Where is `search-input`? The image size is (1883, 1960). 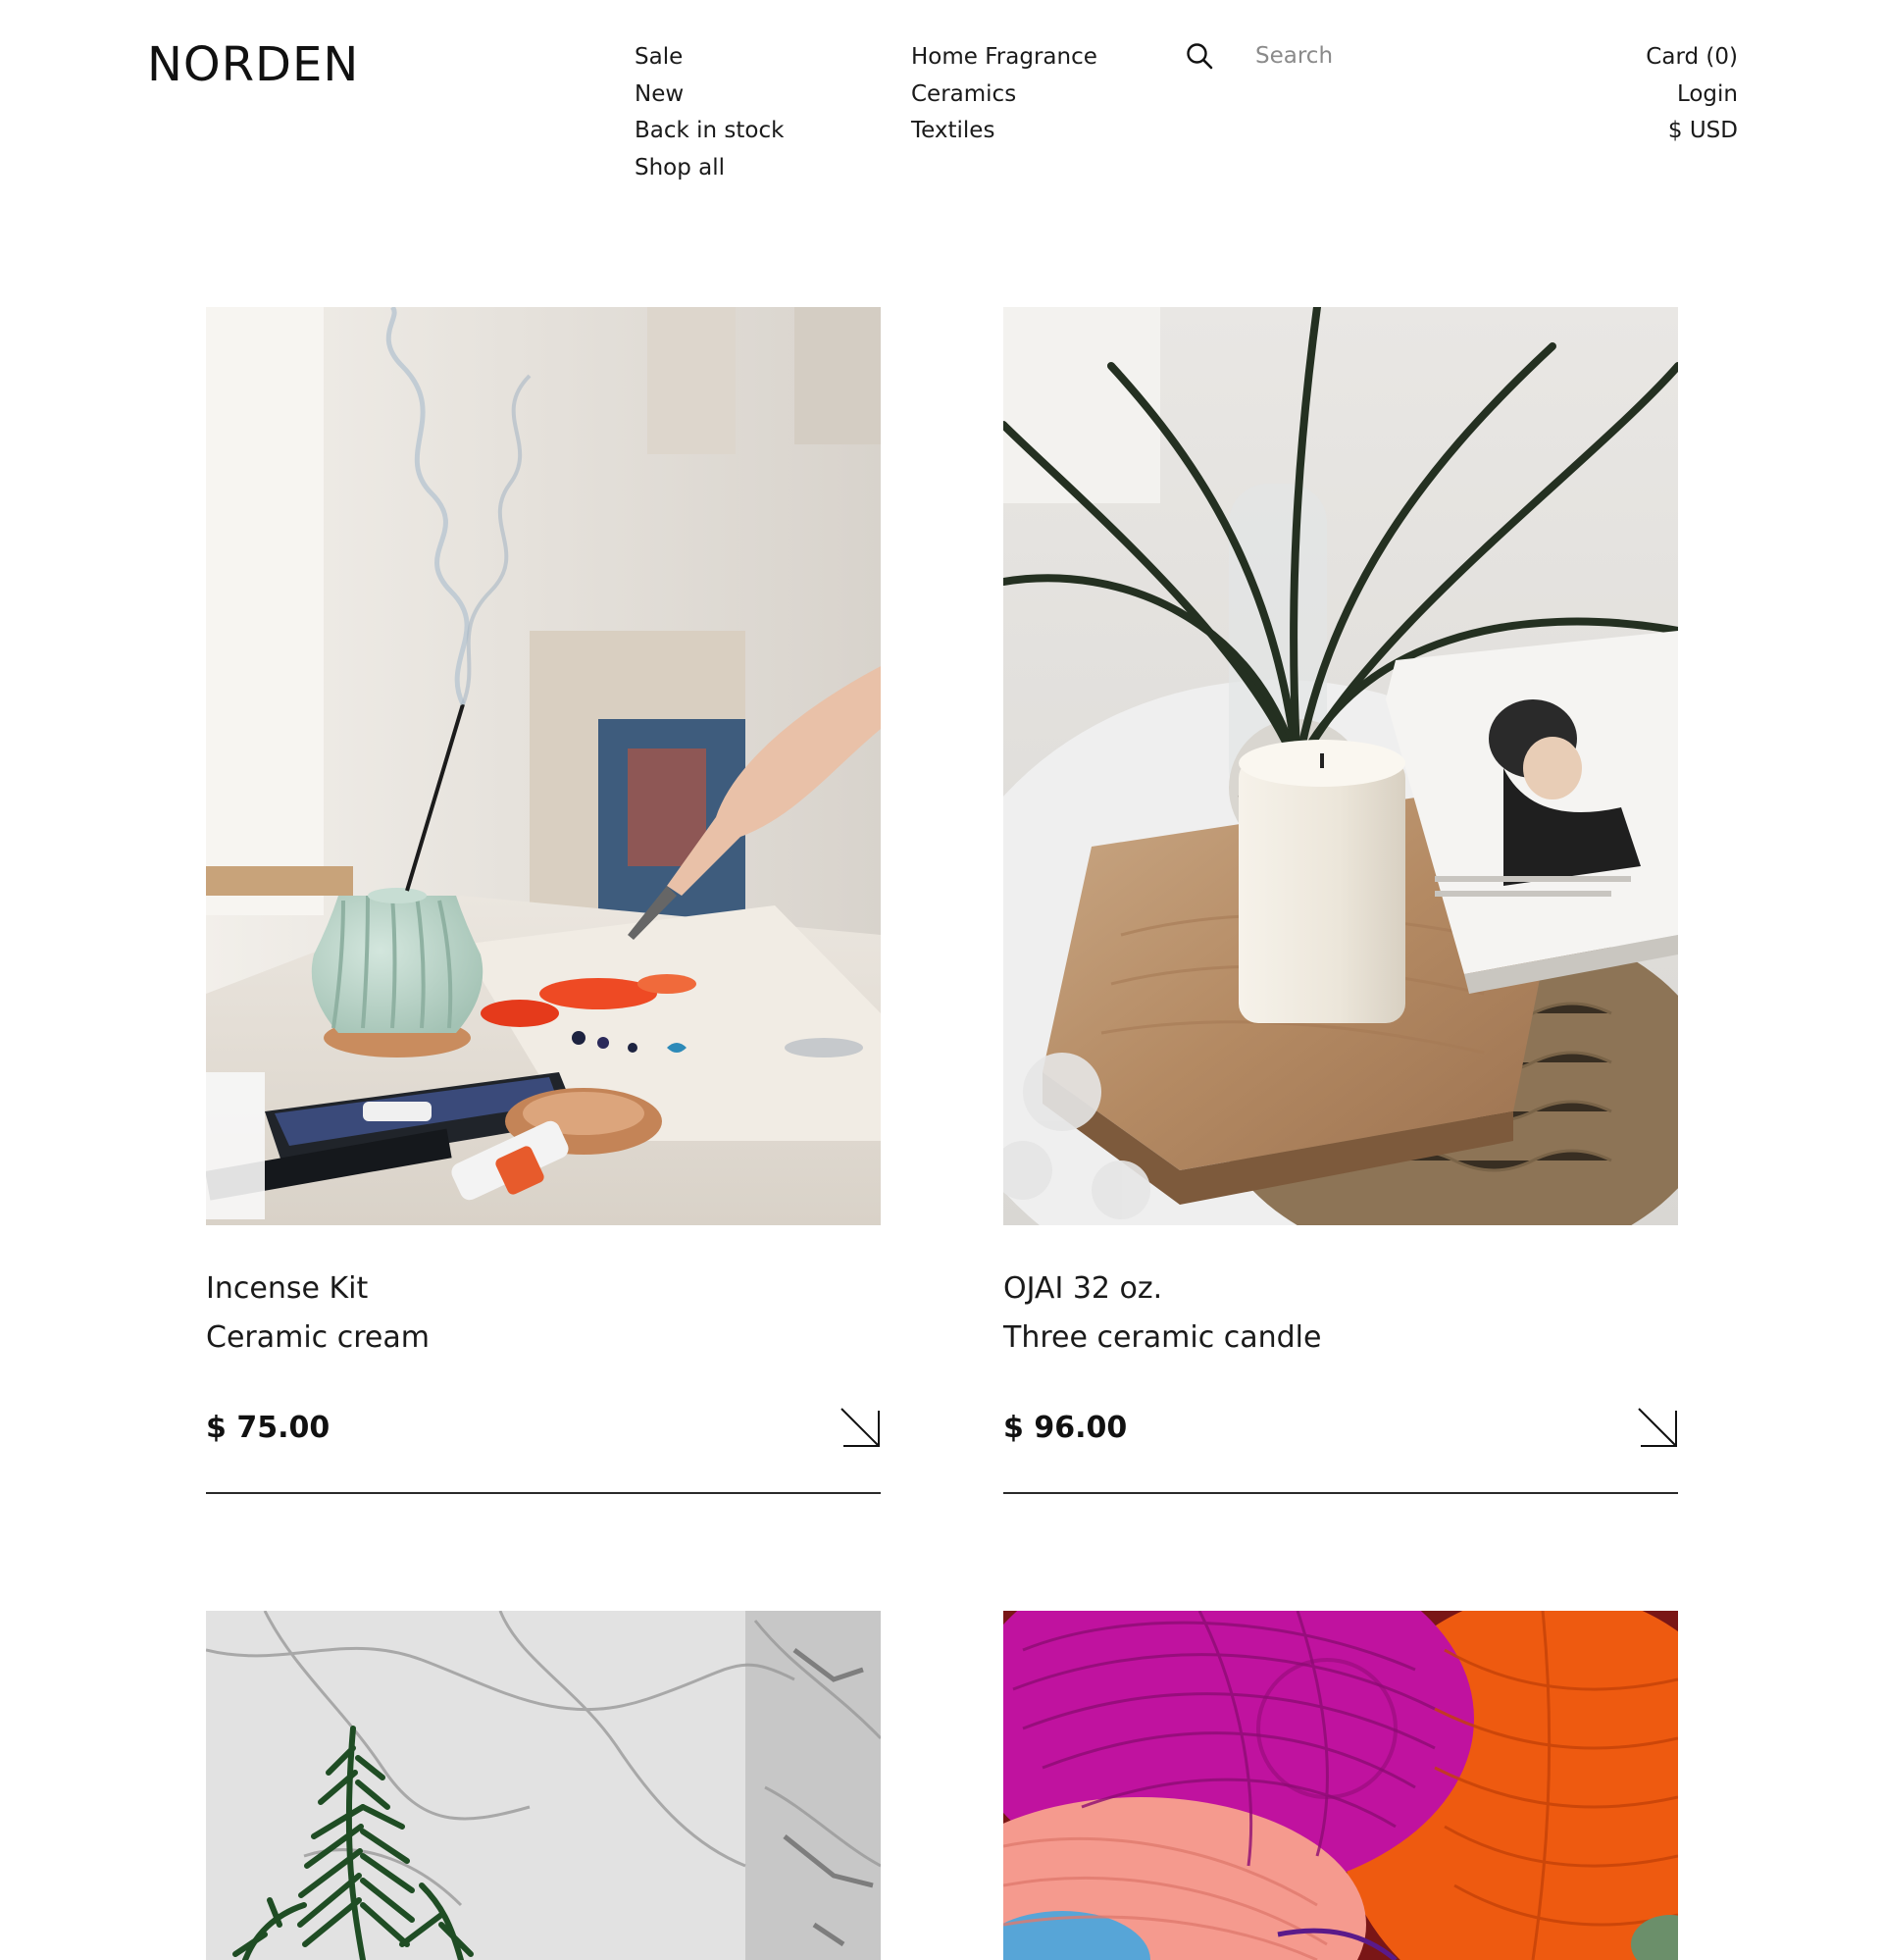 search-input is located at coordinates (1373, 56).